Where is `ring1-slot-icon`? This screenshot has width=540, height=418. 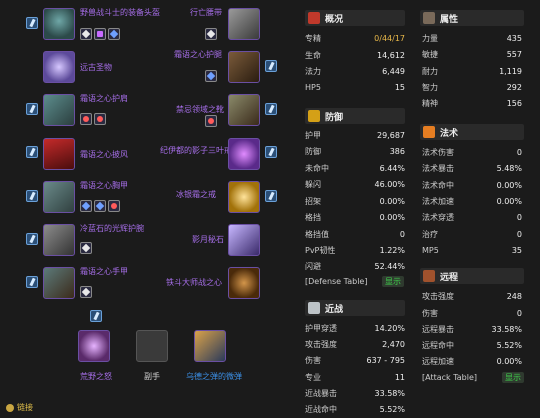 ring1-slot-icon is located at coordinates (244, 154).